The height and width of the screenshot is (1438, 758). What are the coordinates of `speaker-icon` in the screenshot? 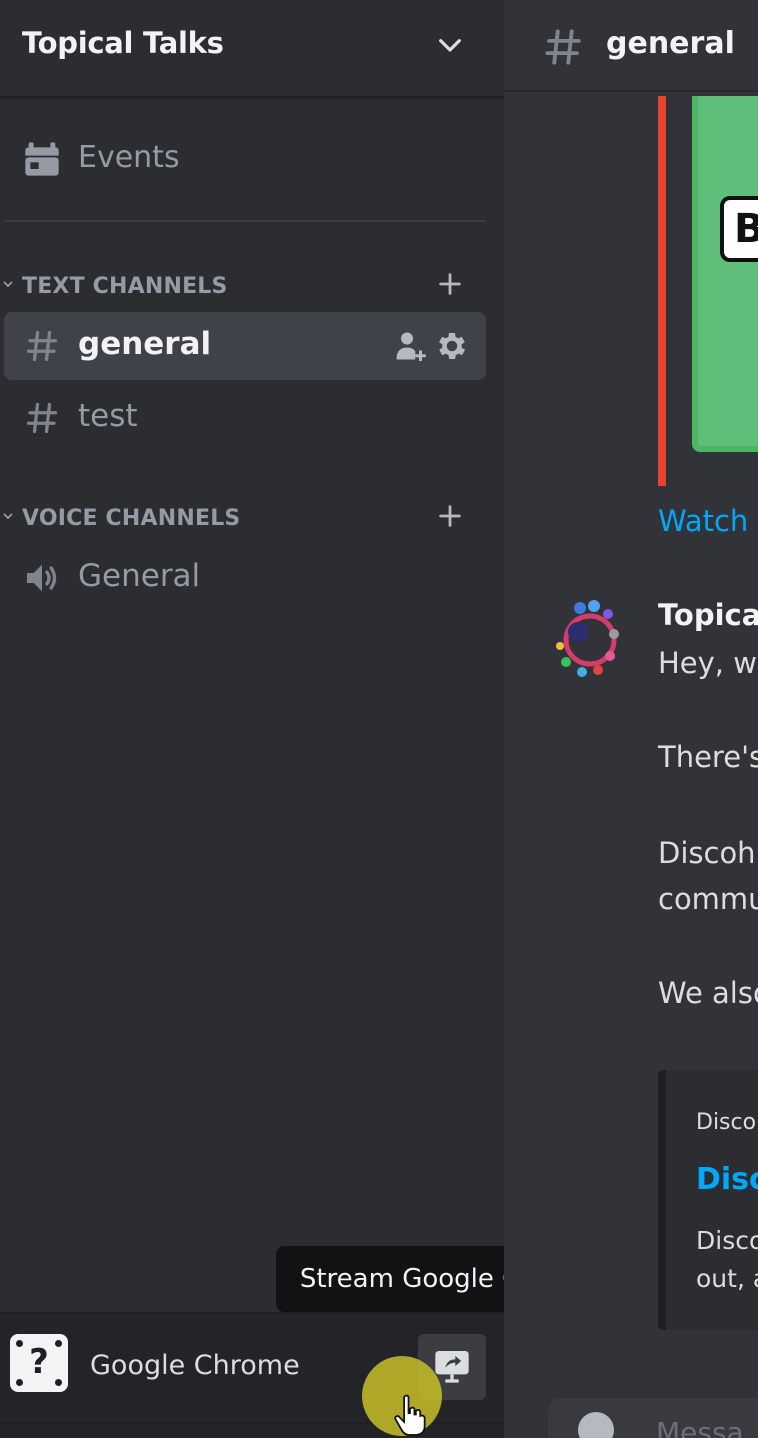 It's located at (42, 578).